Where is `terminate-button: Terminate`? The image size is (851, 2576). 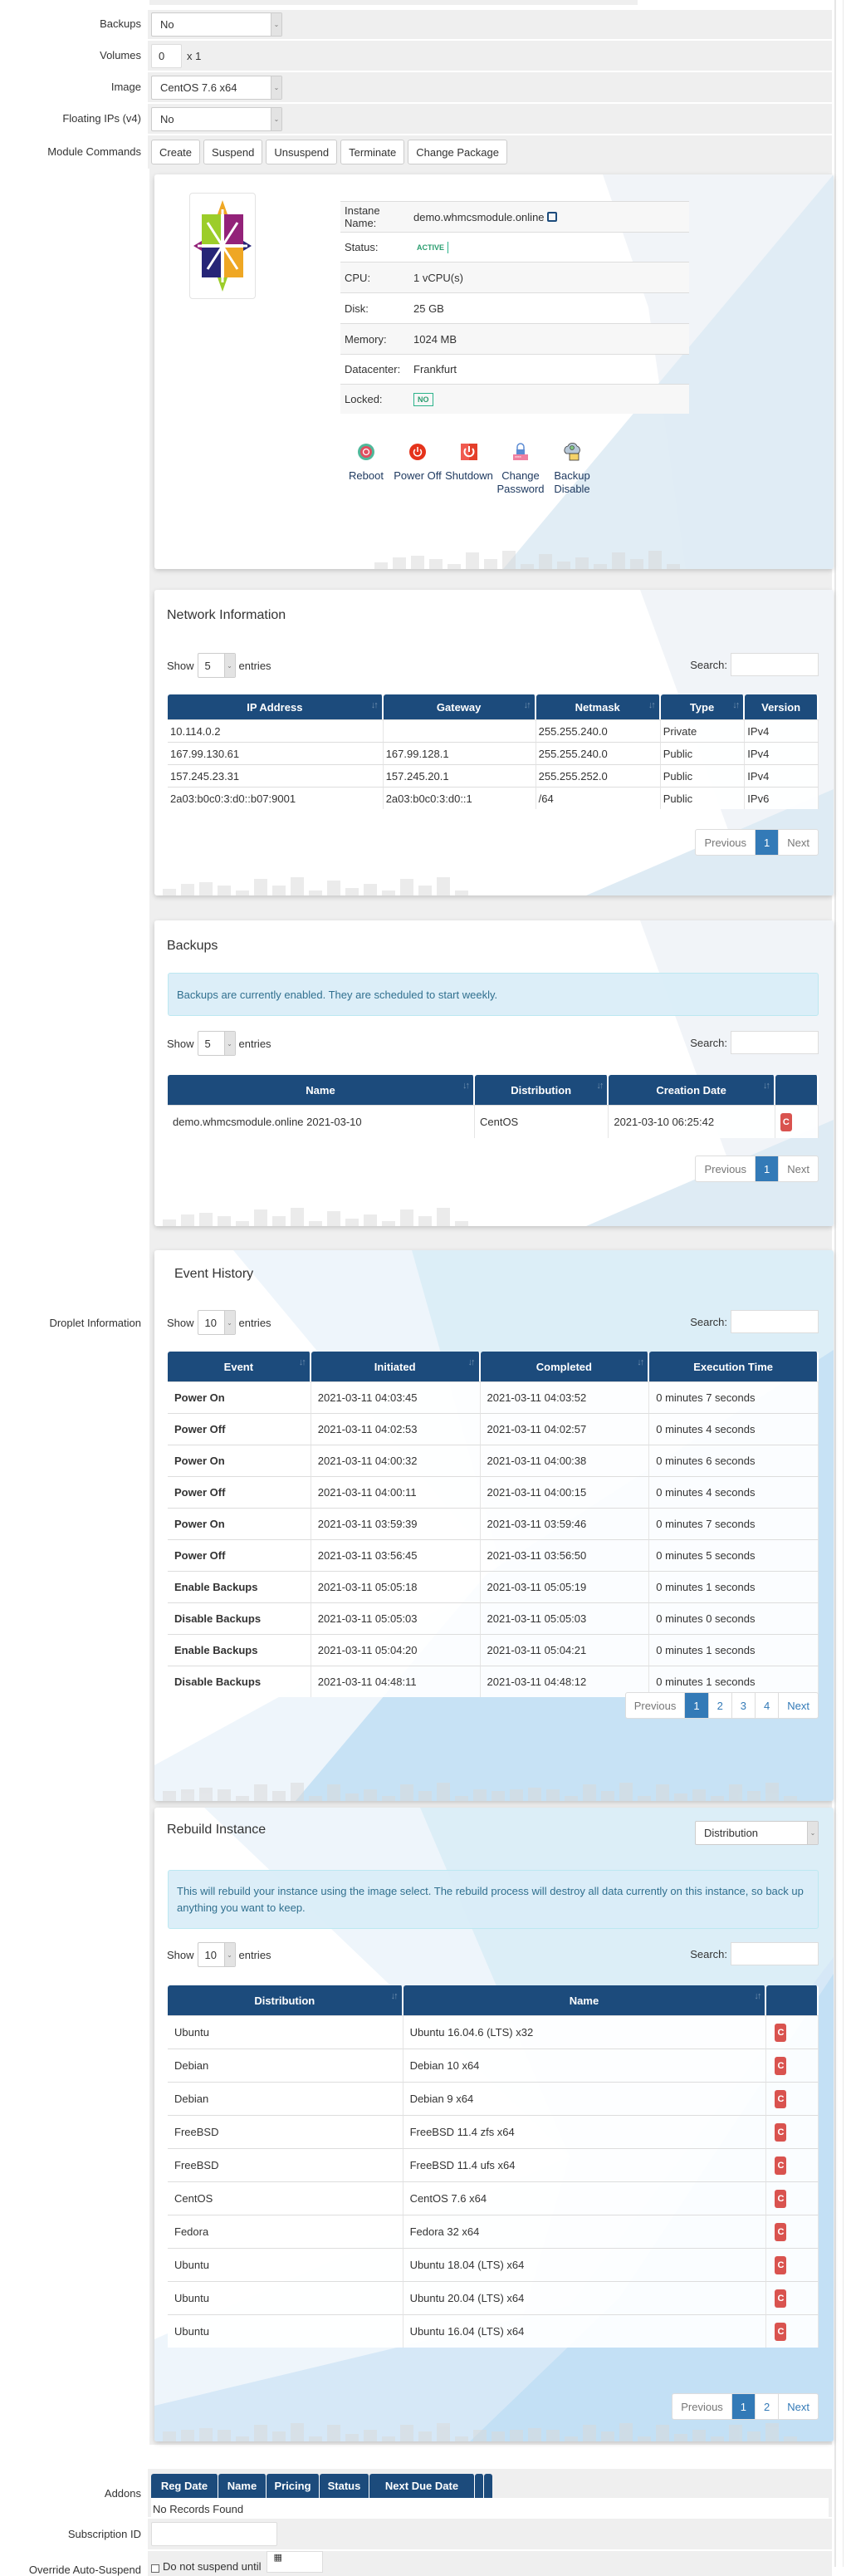 terminate-button: Terminate is located at coordinates (372, 152).